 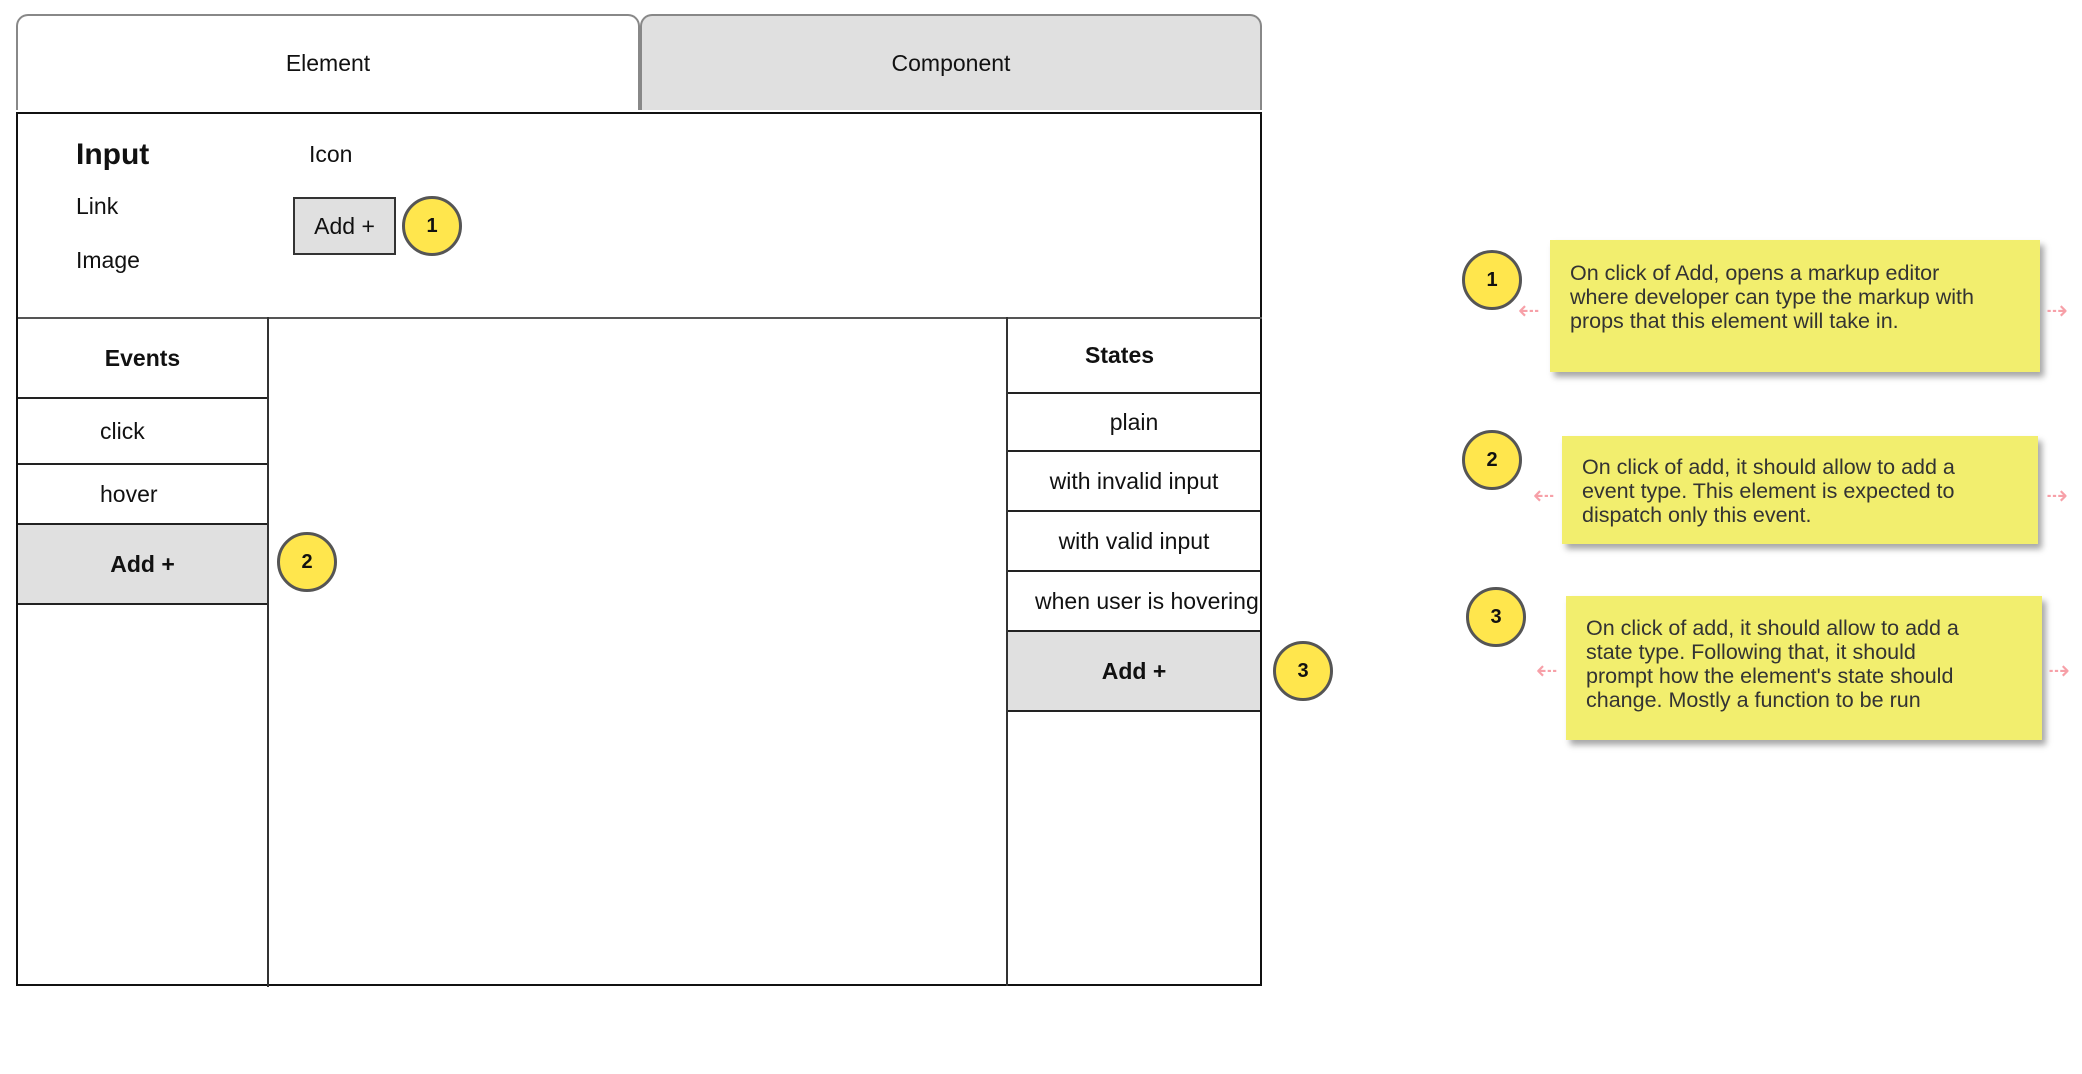 I want to click on callout-marker-2-number: 2, so click(x=307, y=561).